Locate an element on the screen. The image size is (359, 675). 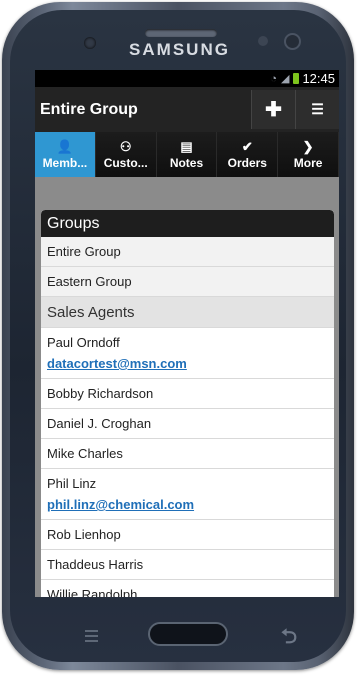
list-button: ☰ is located at coordinates (317, 109).